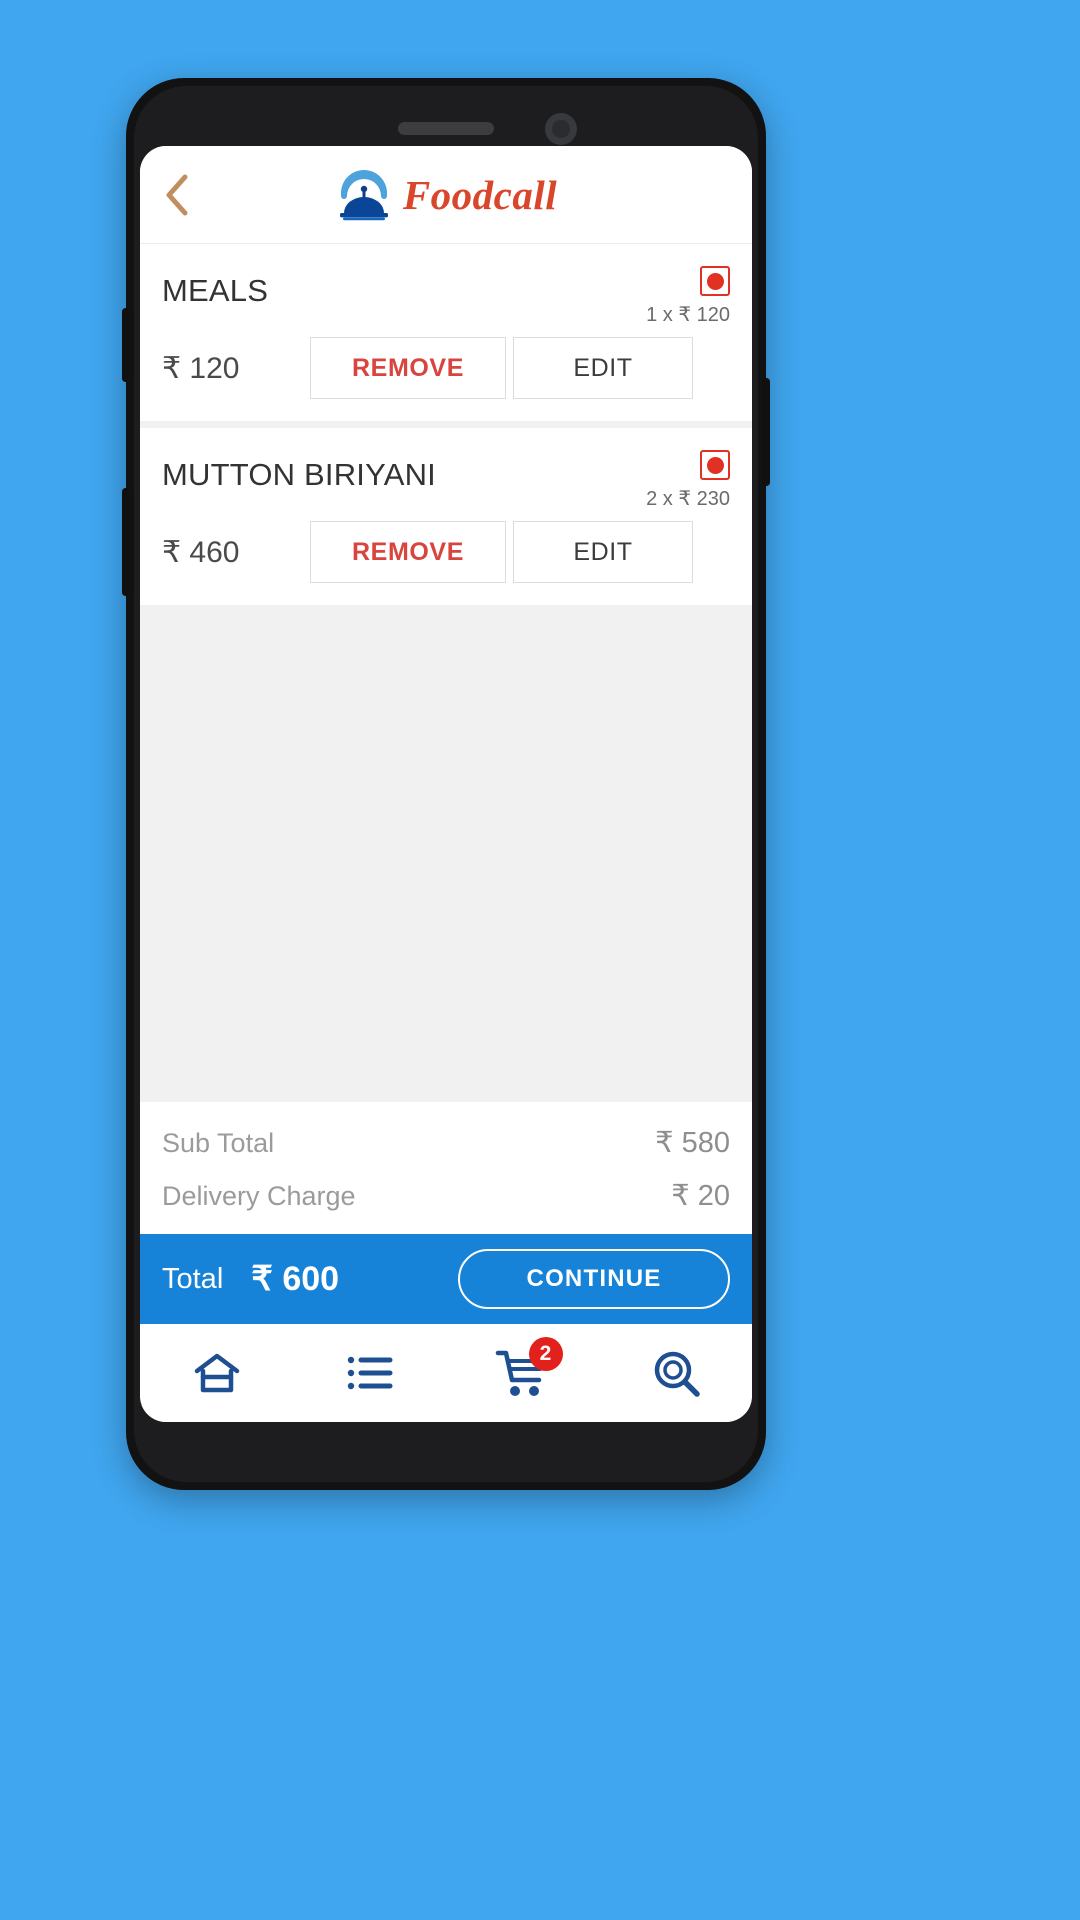 The width and height of the screenshot is (1080, 1920). I want to click on order-summary: Sub Total ₹ 580 Delivery Charge ₹ 20, so click(446, 1168).